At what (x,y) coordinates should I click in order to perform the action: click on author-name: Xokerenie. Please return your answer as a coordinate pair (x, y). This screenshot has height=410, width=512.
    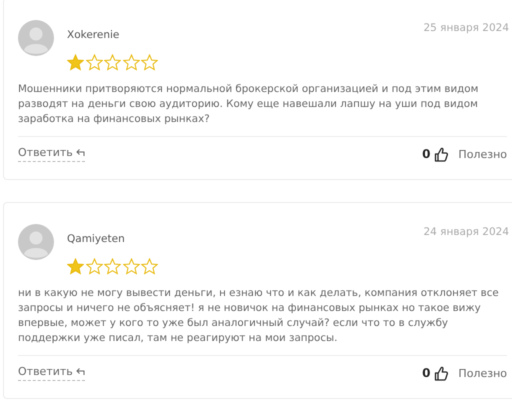
    Looking at the image, I should click on (93, 35).